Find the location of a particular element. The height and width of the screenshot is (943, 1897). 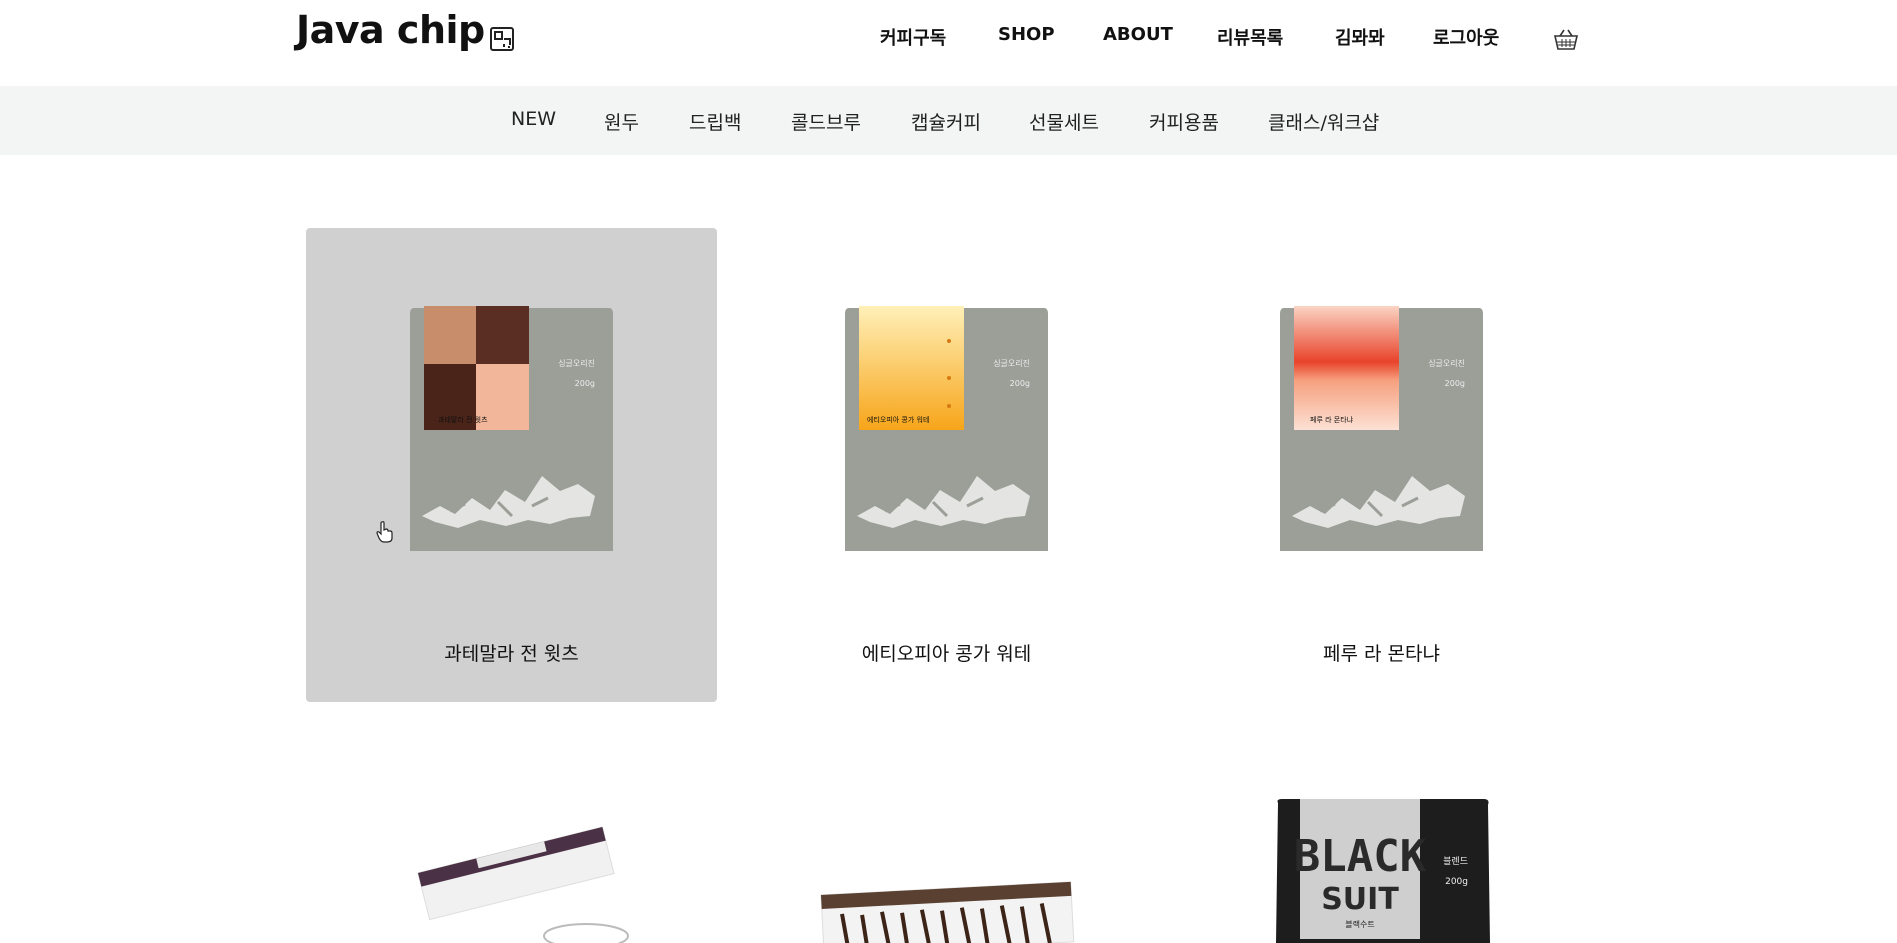

basket-icon is located at coordinates (1566, 39).